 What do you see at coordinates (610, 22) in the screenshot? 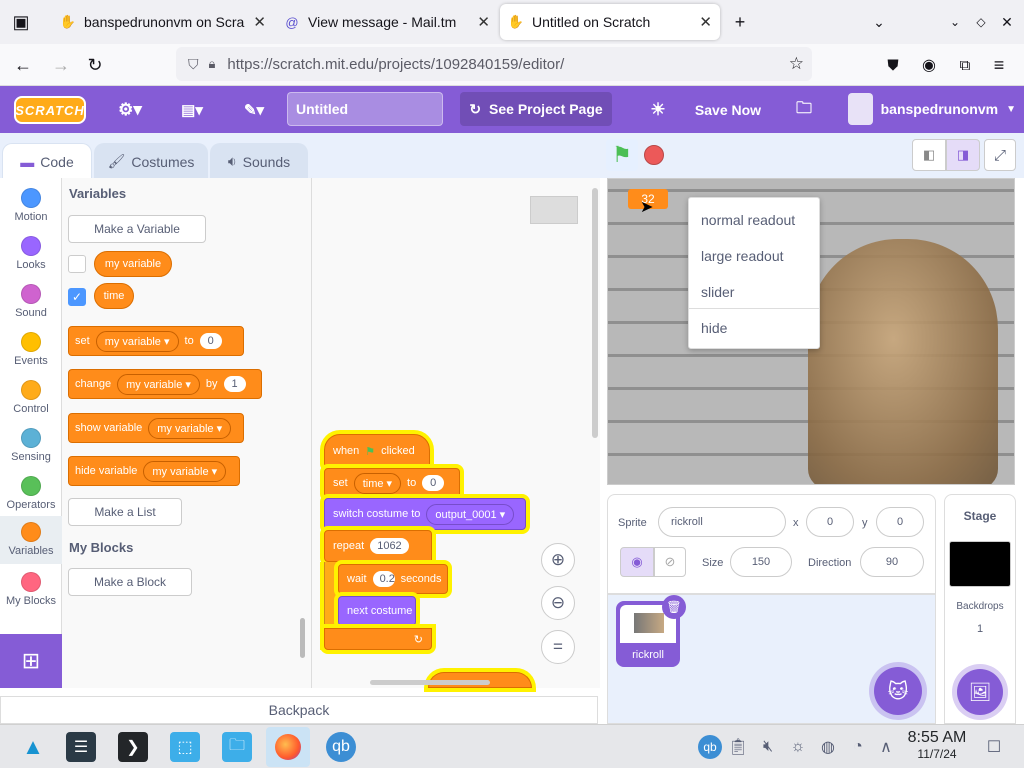
I see `browser-tab-3: ✋ Untitled on Scratch ✕` at bounding box center [610, 22].